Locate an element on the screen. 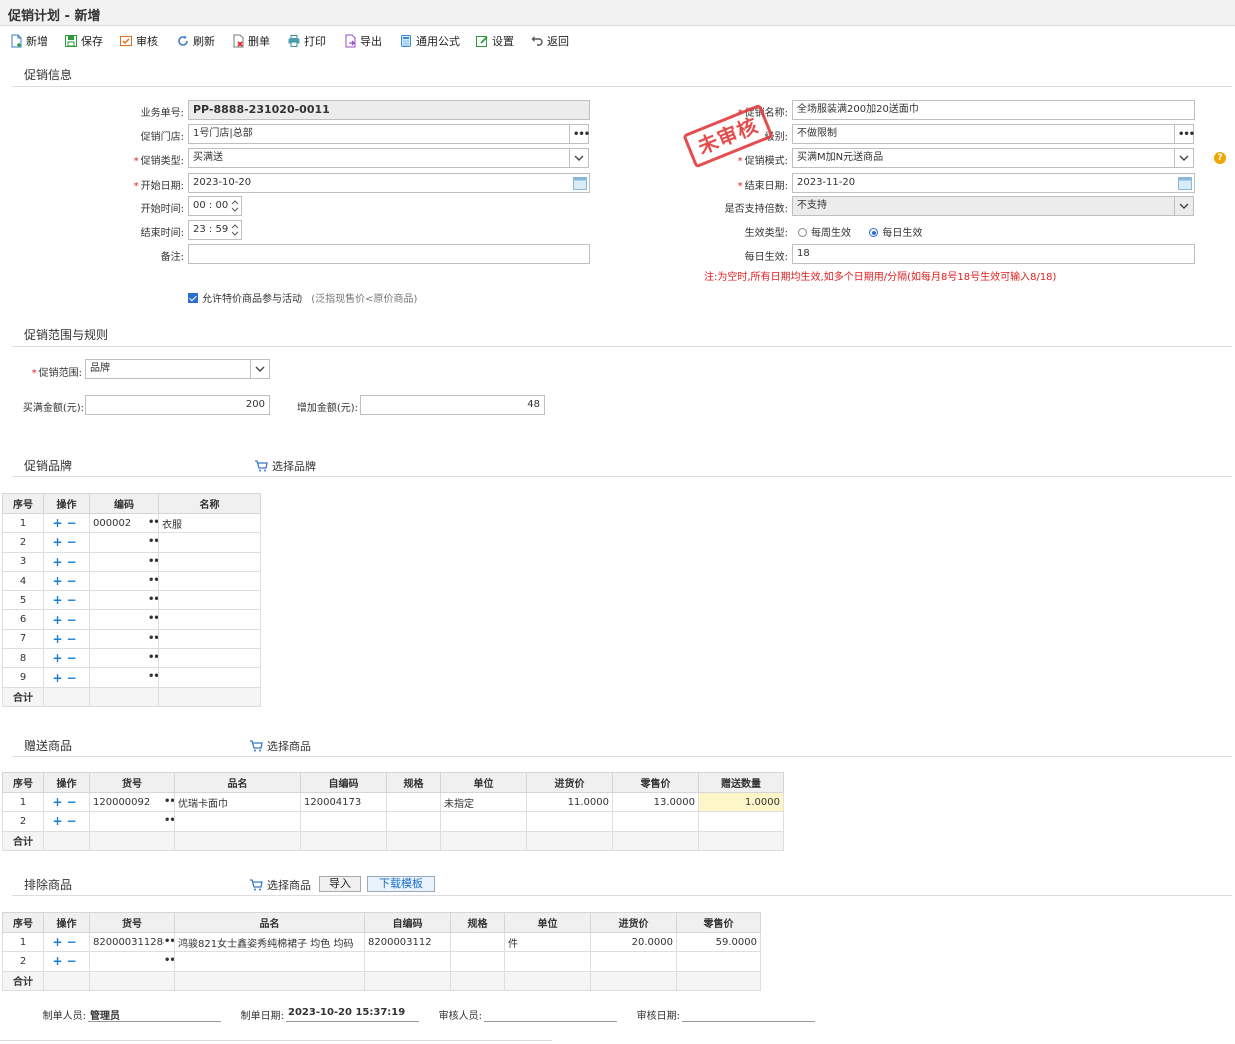 The image size is (1235, 1044). daily-field: 18 is located at coordinates (993, 254).